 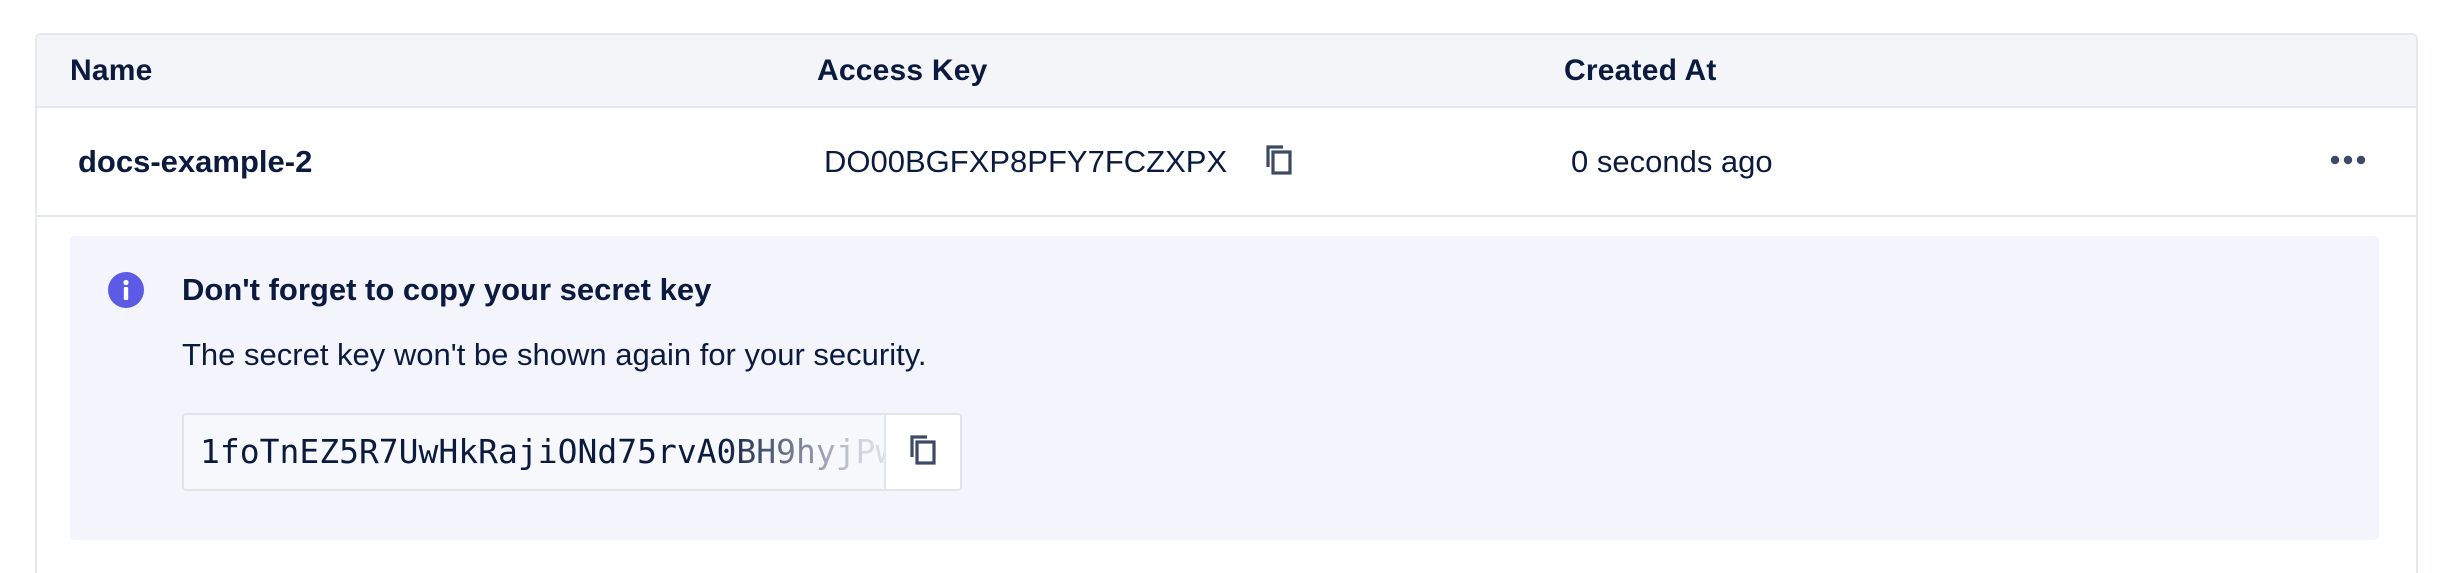 What do you see at coordinates (111, 70) in the screenshot?
I see `column-header-name: Name` at bounding box center [111, 70].